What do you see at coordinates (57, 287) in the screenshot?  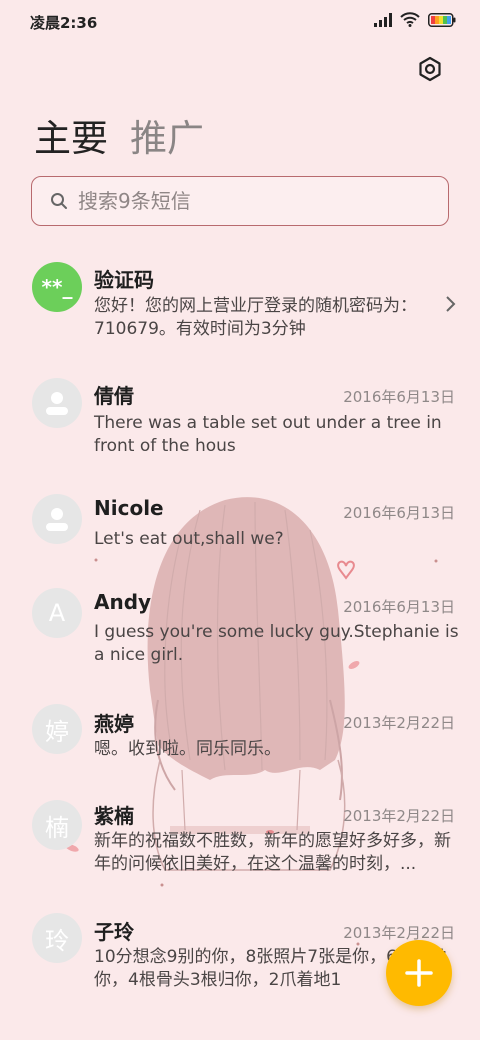 I see `avatar: **_` at bounding box center [57, 287].